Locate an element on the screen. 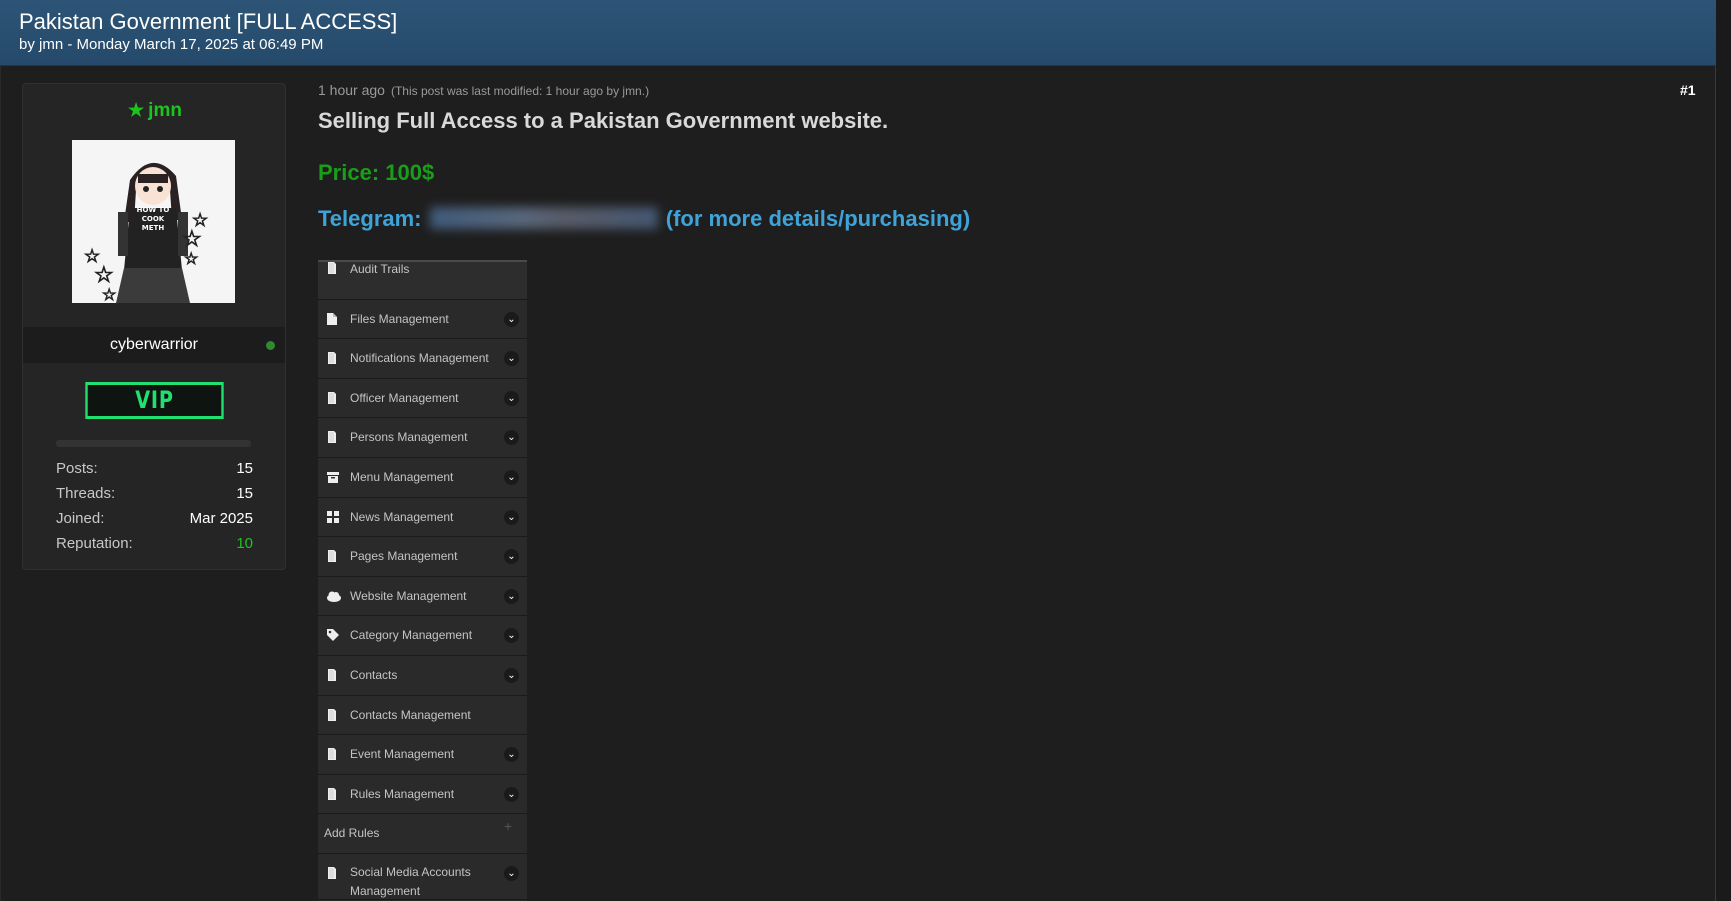 The image size is (1731, 901). screenshot-menu-label: Menu Management is located at coordinates (402, 477).